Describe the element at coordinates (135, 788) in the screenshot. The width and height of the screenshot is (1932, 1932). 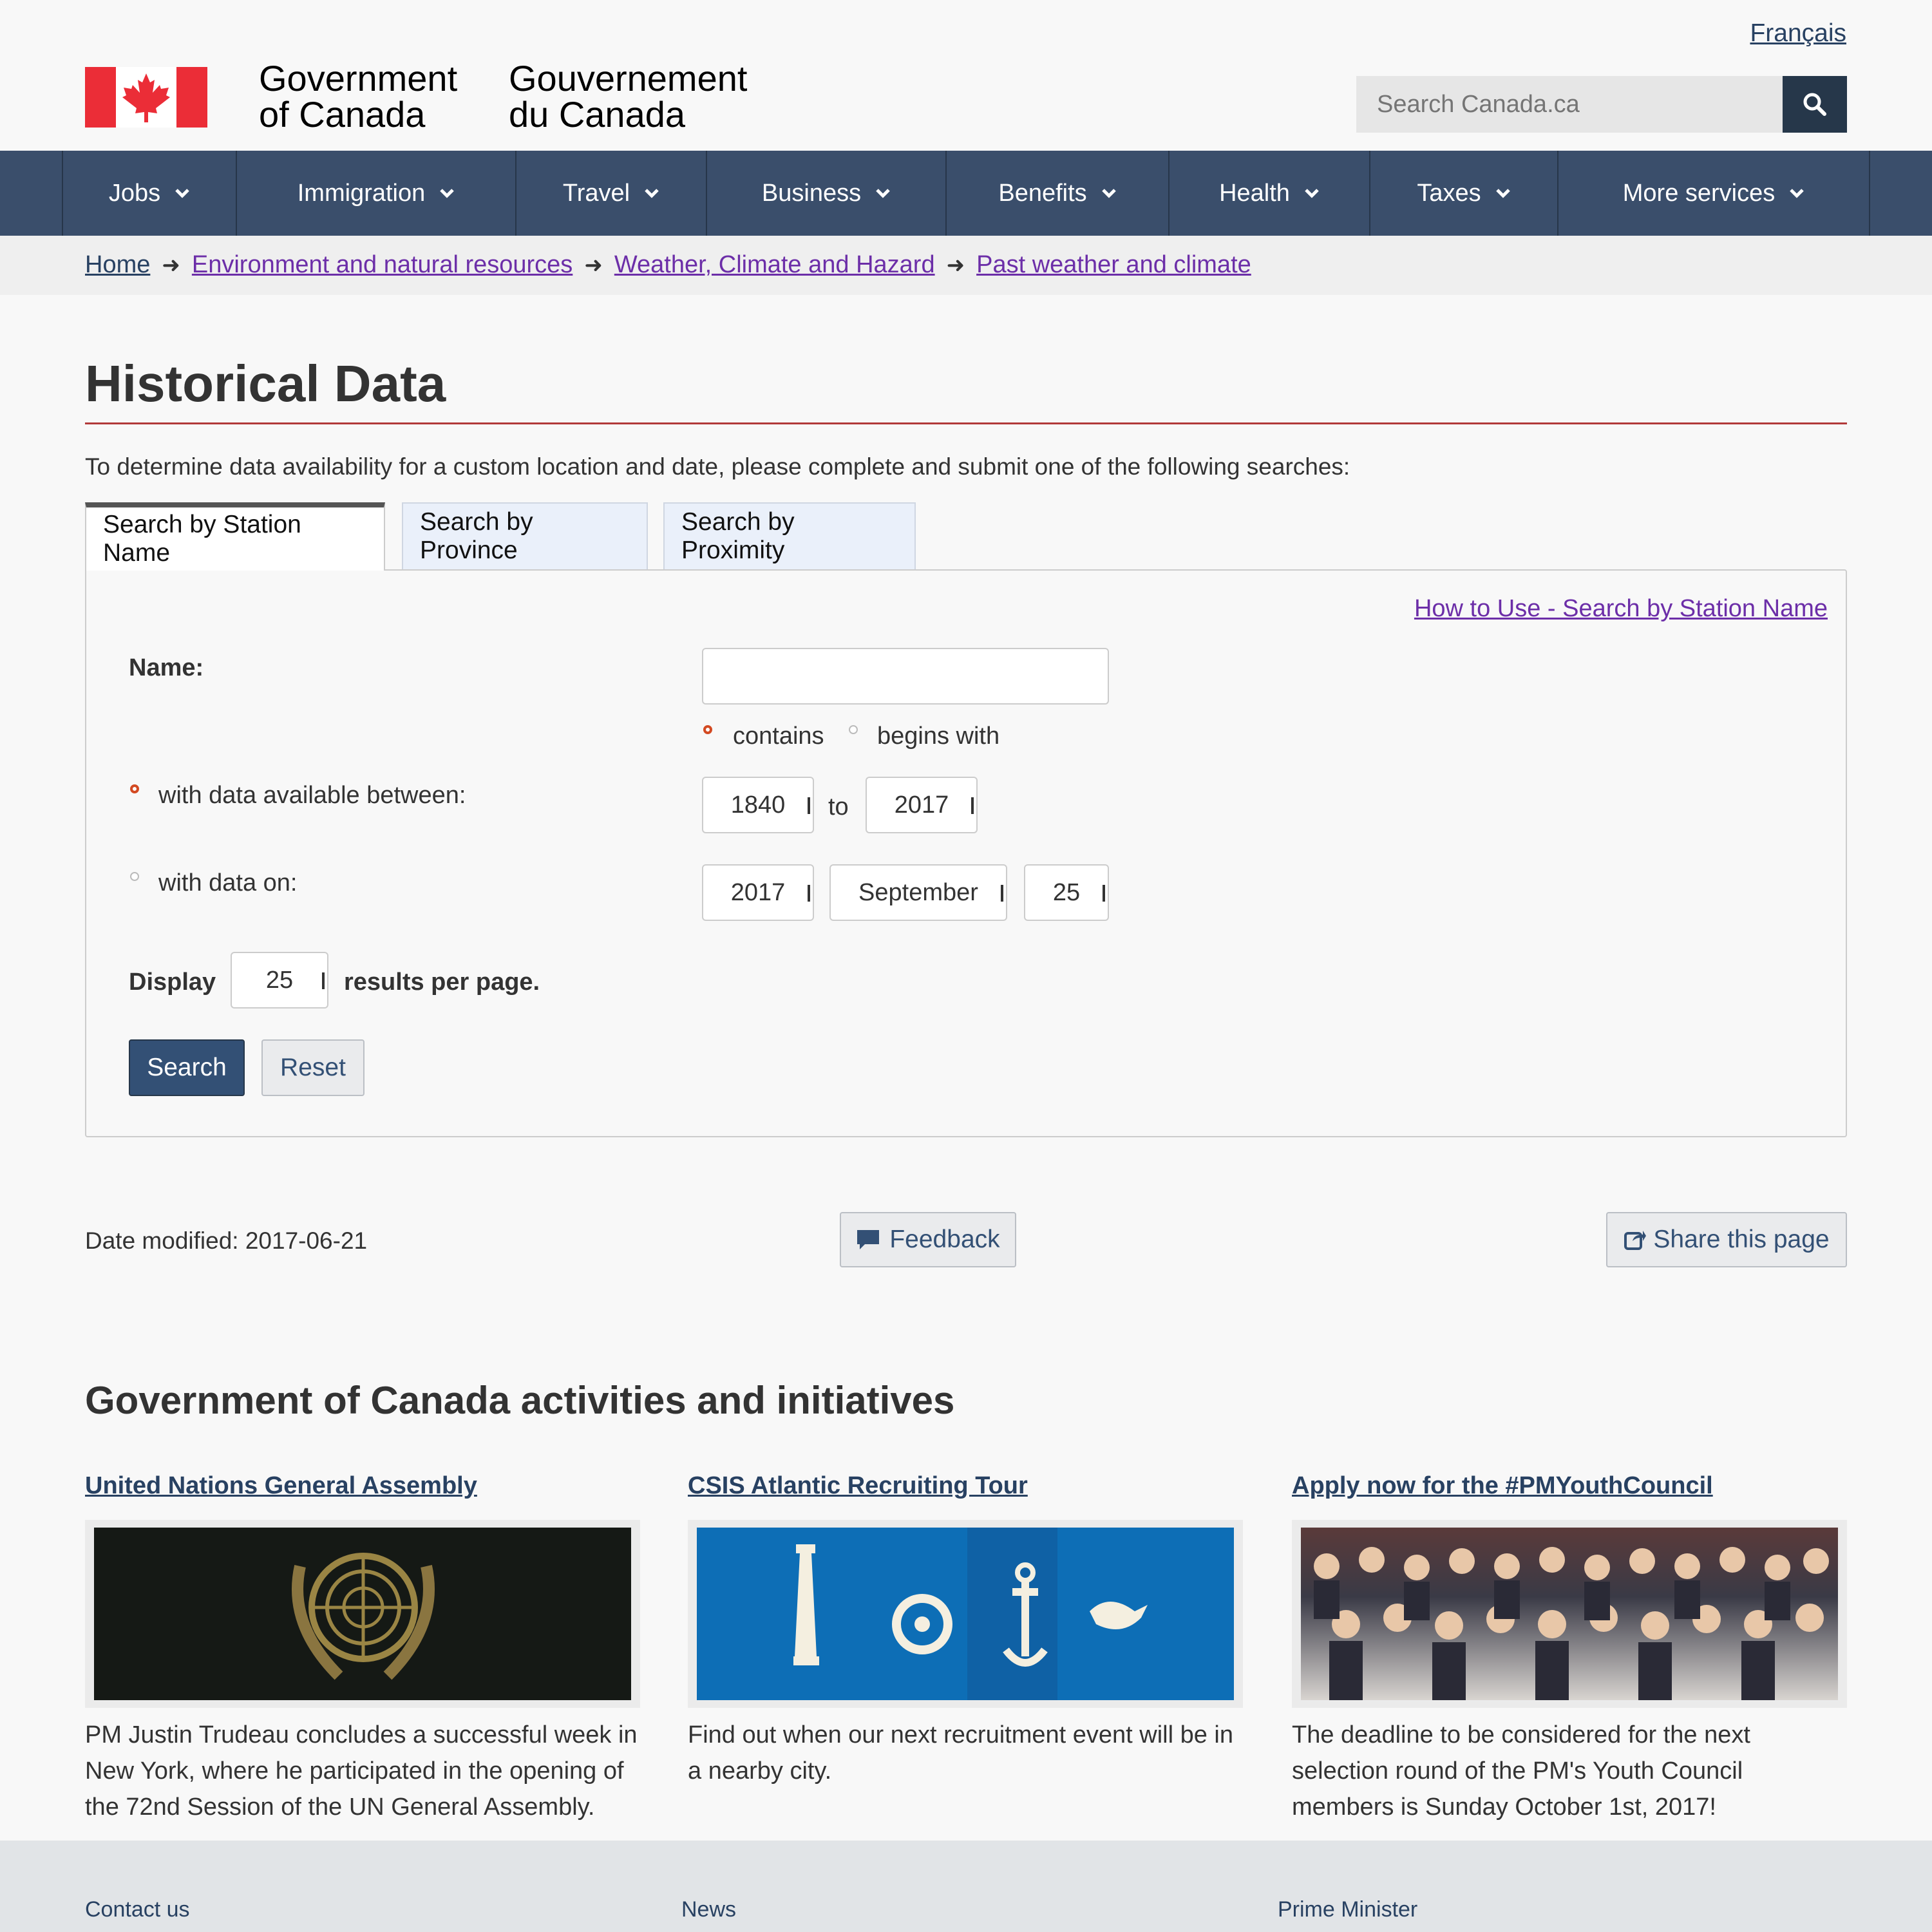
I see `range-radio` at that location.